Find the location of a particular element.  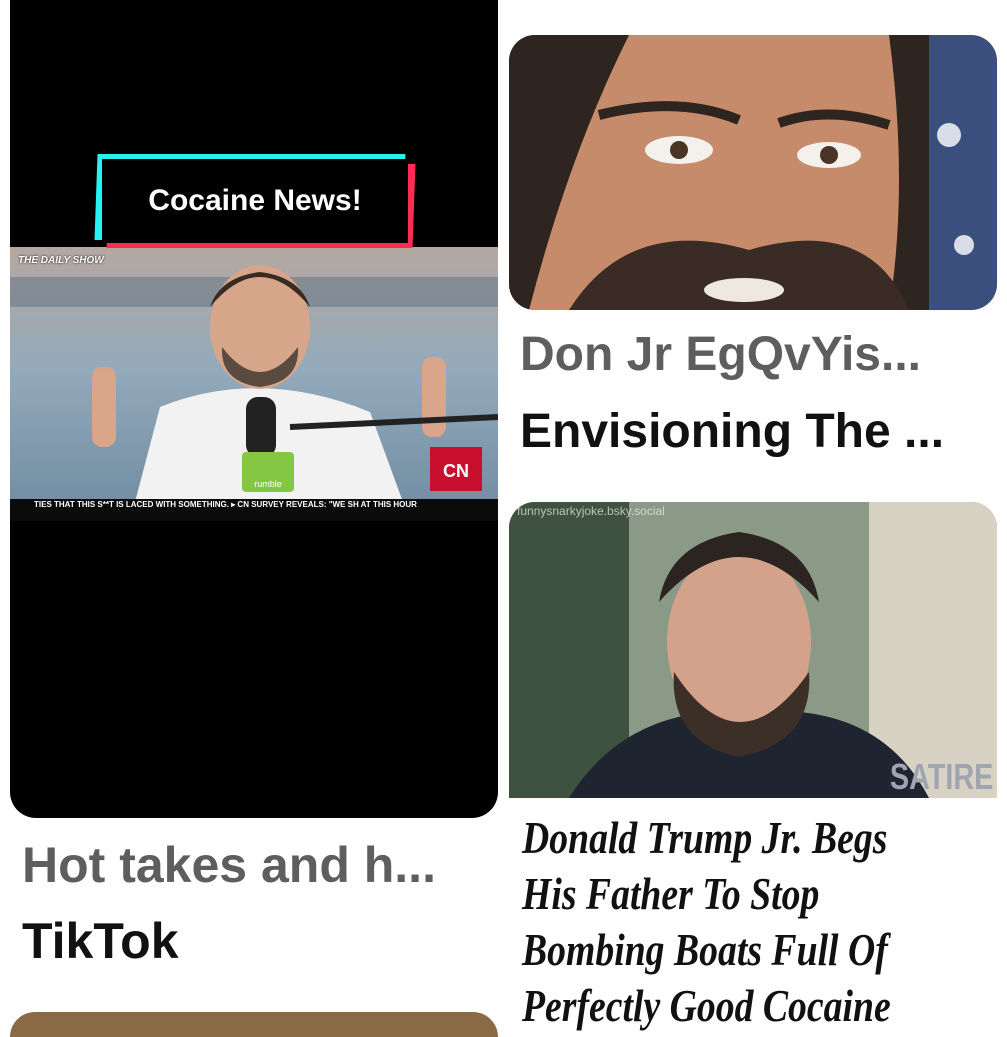

video-frame: rumble CN is located at coordinates (254, 384).